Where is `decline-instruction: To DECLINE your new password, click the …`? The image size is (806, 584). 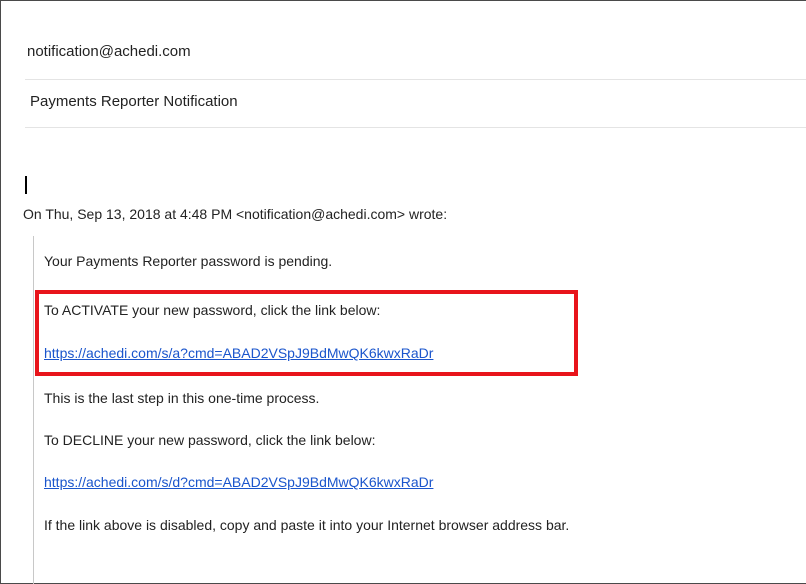 decline-instruction: To DECLINE your new password, click the … is located at coordinates (210, 440).